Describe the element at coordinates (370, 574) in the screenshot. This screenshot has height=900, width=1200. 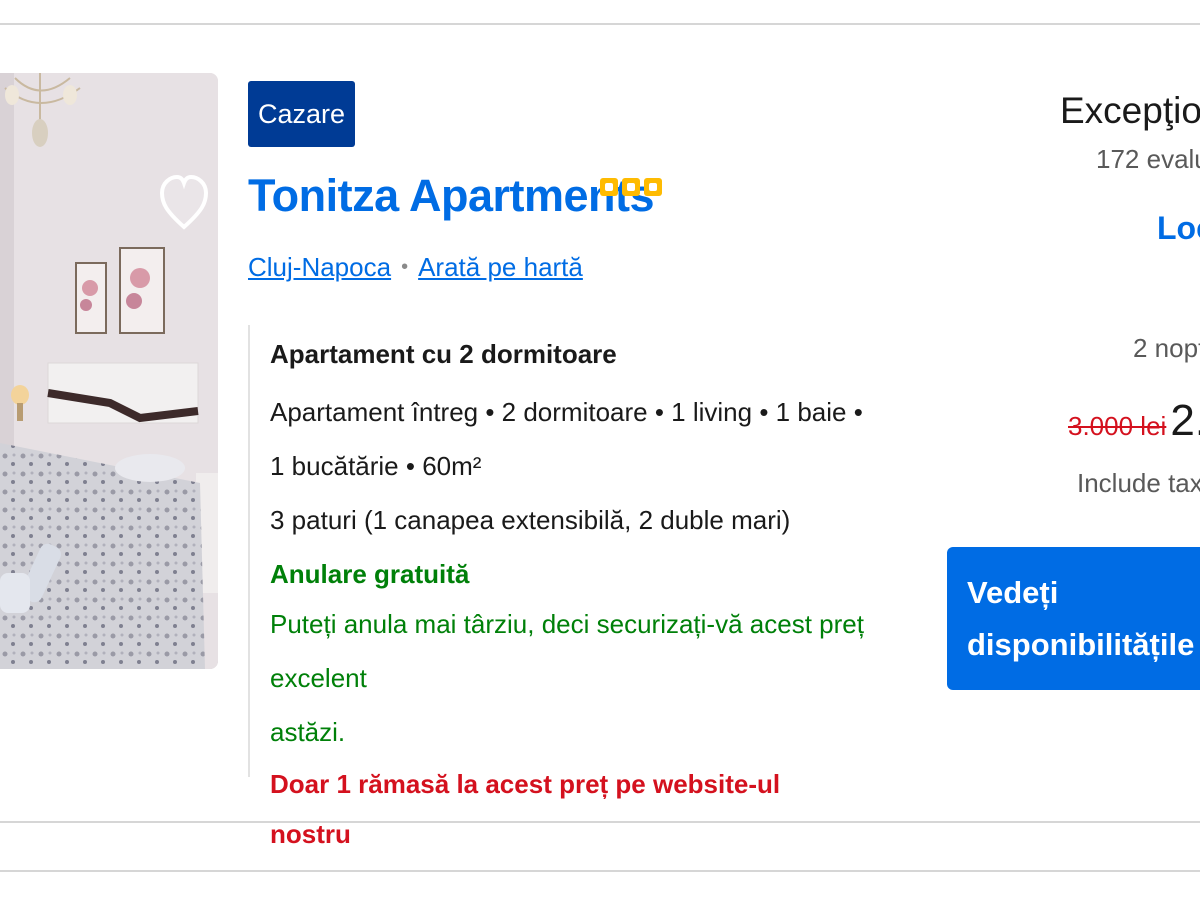
I see `free-cancellation-label: Anulare gratuită` at that location.